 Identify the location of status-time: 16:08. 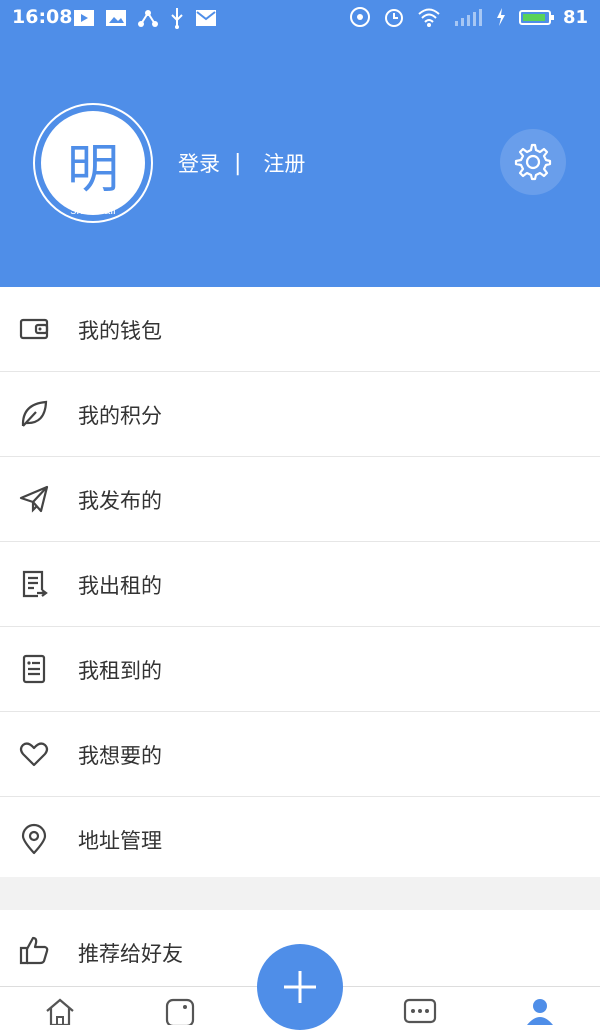
(42, 17).